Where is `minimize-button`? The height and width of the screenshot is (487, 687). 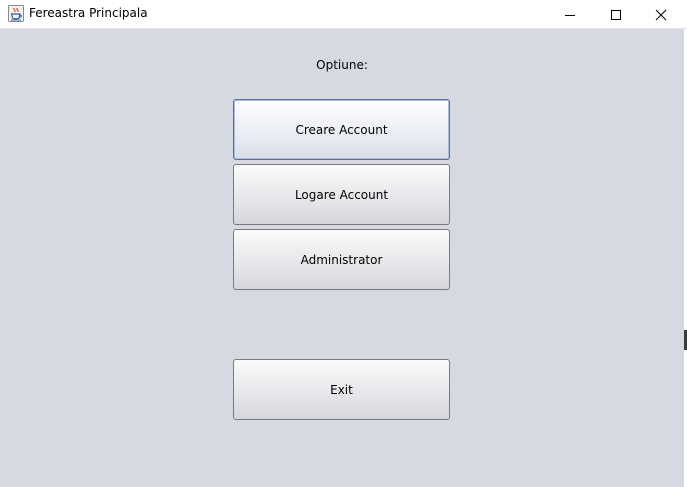 minimize-button is located at coordinates (570, 14).